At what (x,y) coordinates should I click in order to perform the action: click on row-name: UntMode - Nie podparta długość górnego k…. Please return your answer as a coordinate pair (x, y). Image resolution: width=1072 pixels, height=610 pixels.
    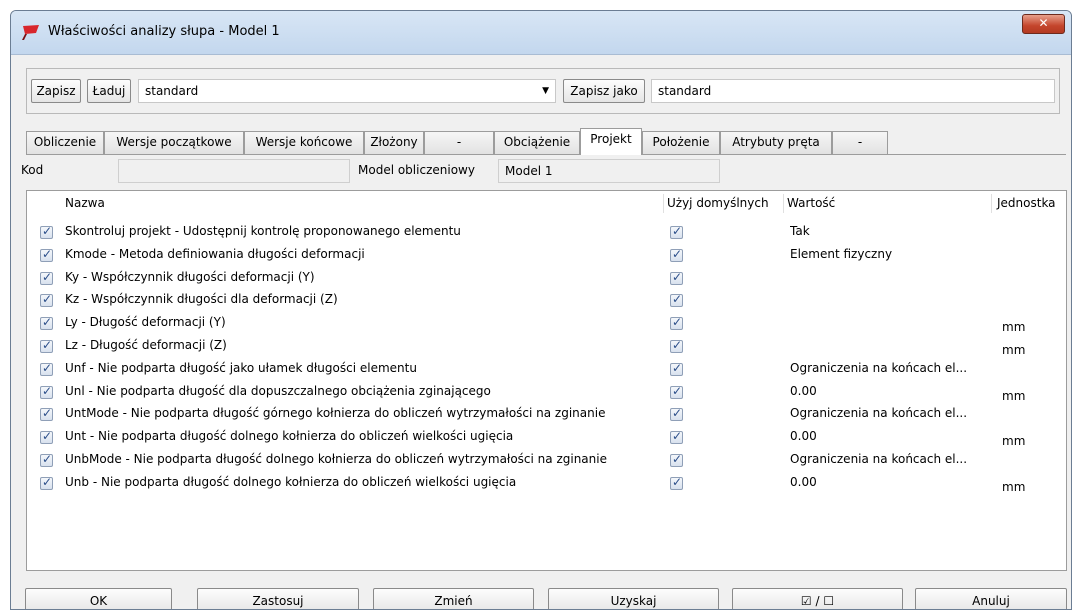
    Looking at the image, I should click on (335, 413).